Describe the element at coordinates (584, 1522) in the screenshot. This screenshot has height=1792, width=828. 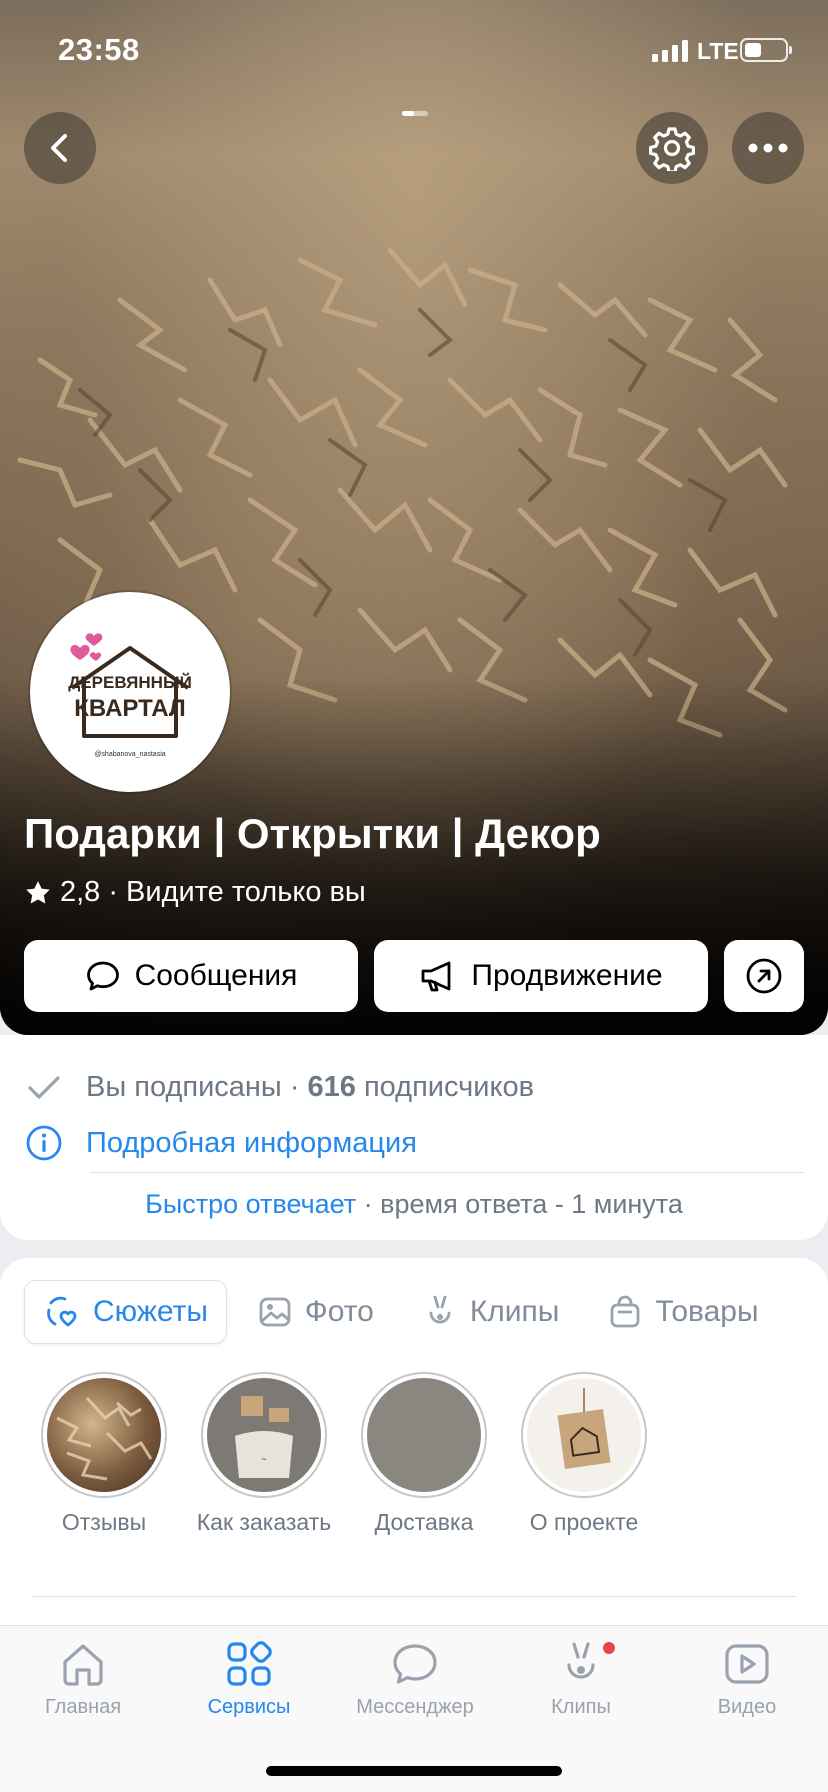
I see `story-label: О проекте` at that location.